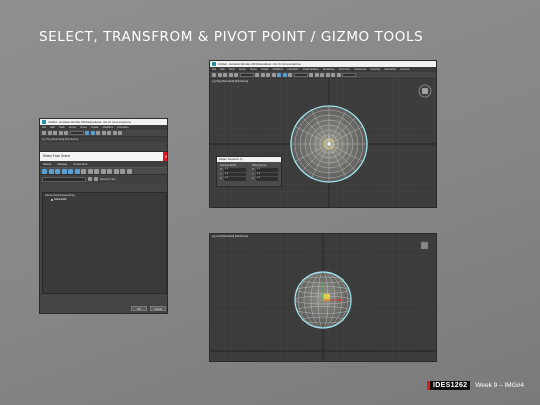 The width and height of the screenshot is (540, 405). What do you see at coordinates (344, 69) in the screenshot?
I see `menu-civil-view: Civil View` at bounding box center [344, 69].